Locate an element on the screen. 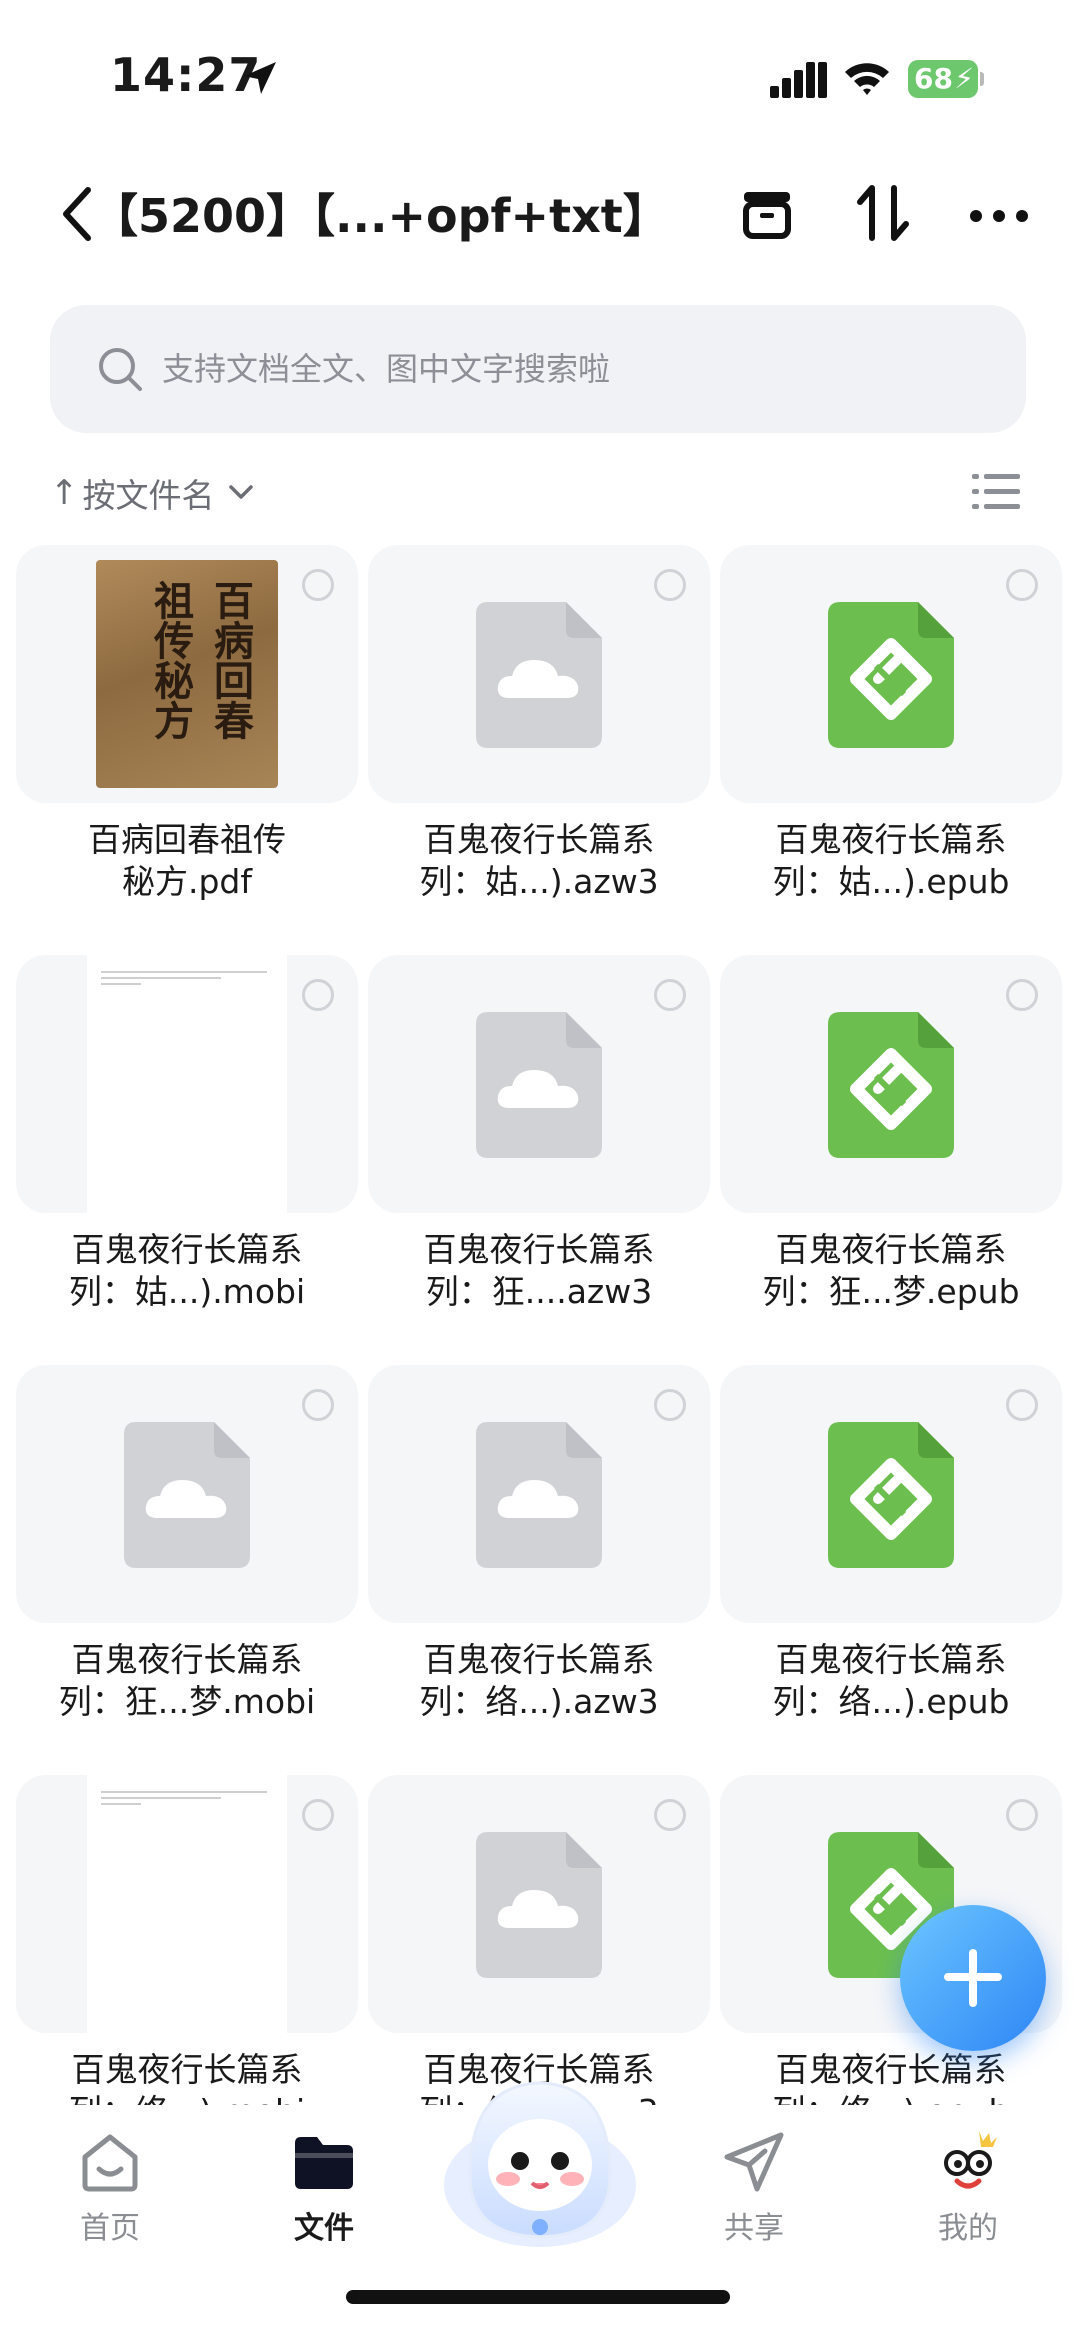 Image resolution: width=1080 pixels, height=2341 pixels. file-name-line: 列：络...).azw3 is located at coordinates (539, 1701).